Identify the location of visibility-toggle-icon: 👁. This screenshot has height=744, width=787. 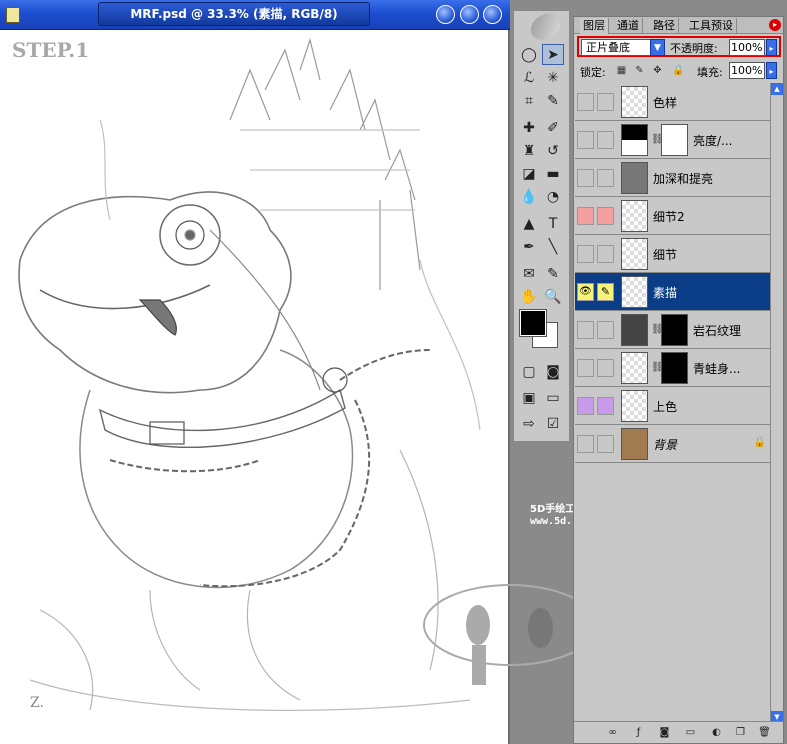
(585, 292).